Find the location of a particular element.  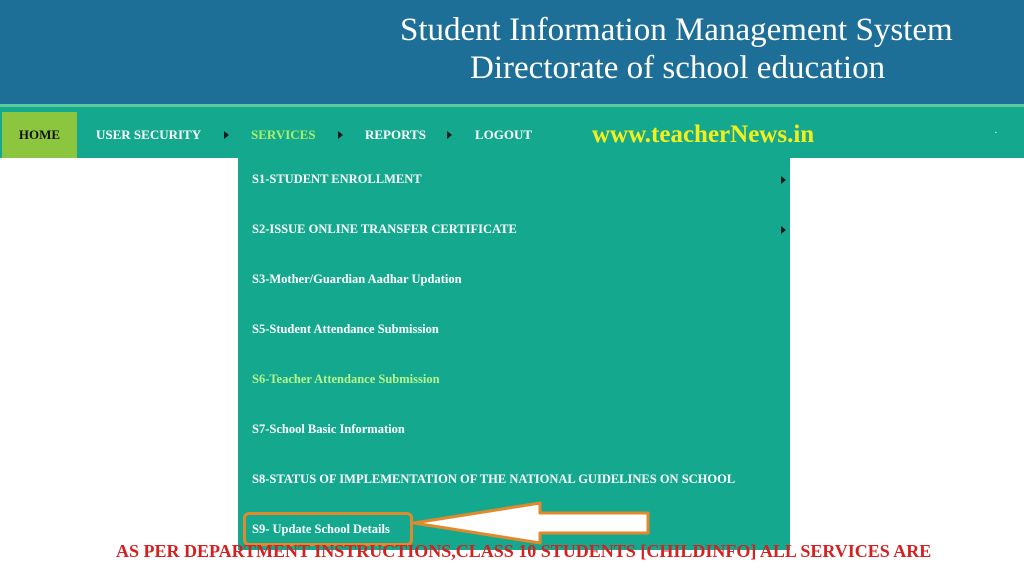

menu-item-s1: S1-STUDENT ENROLLMENT is located at coordinates (337, 179).